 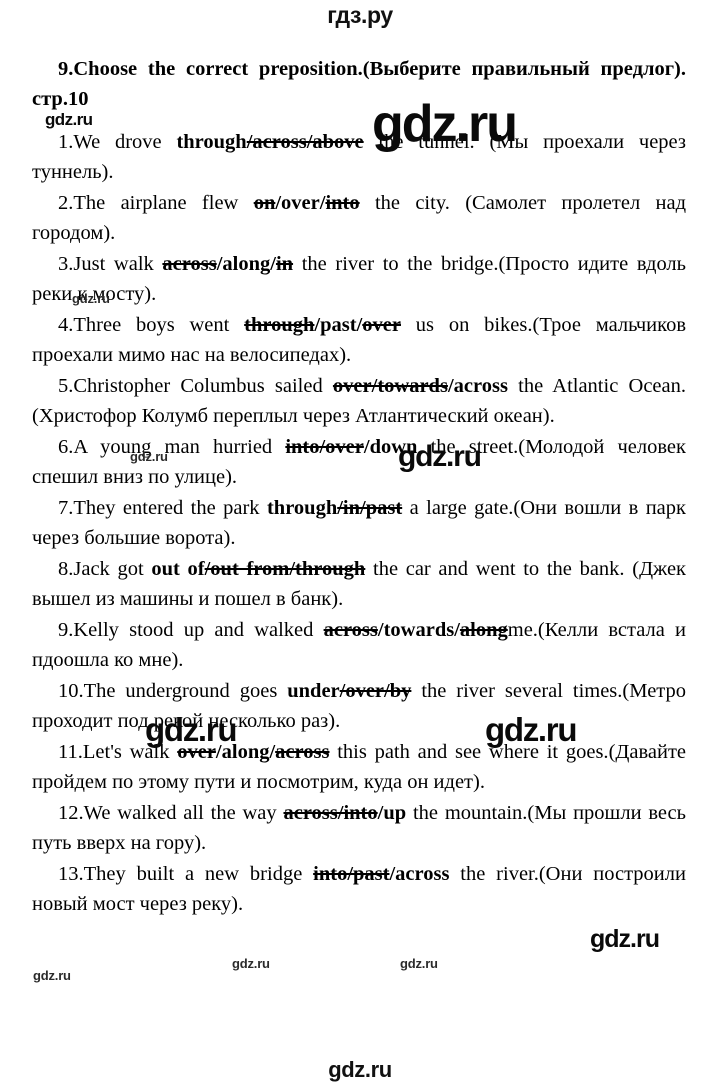 I want to click on q5-answer: /across, so click(x=477, y=386).